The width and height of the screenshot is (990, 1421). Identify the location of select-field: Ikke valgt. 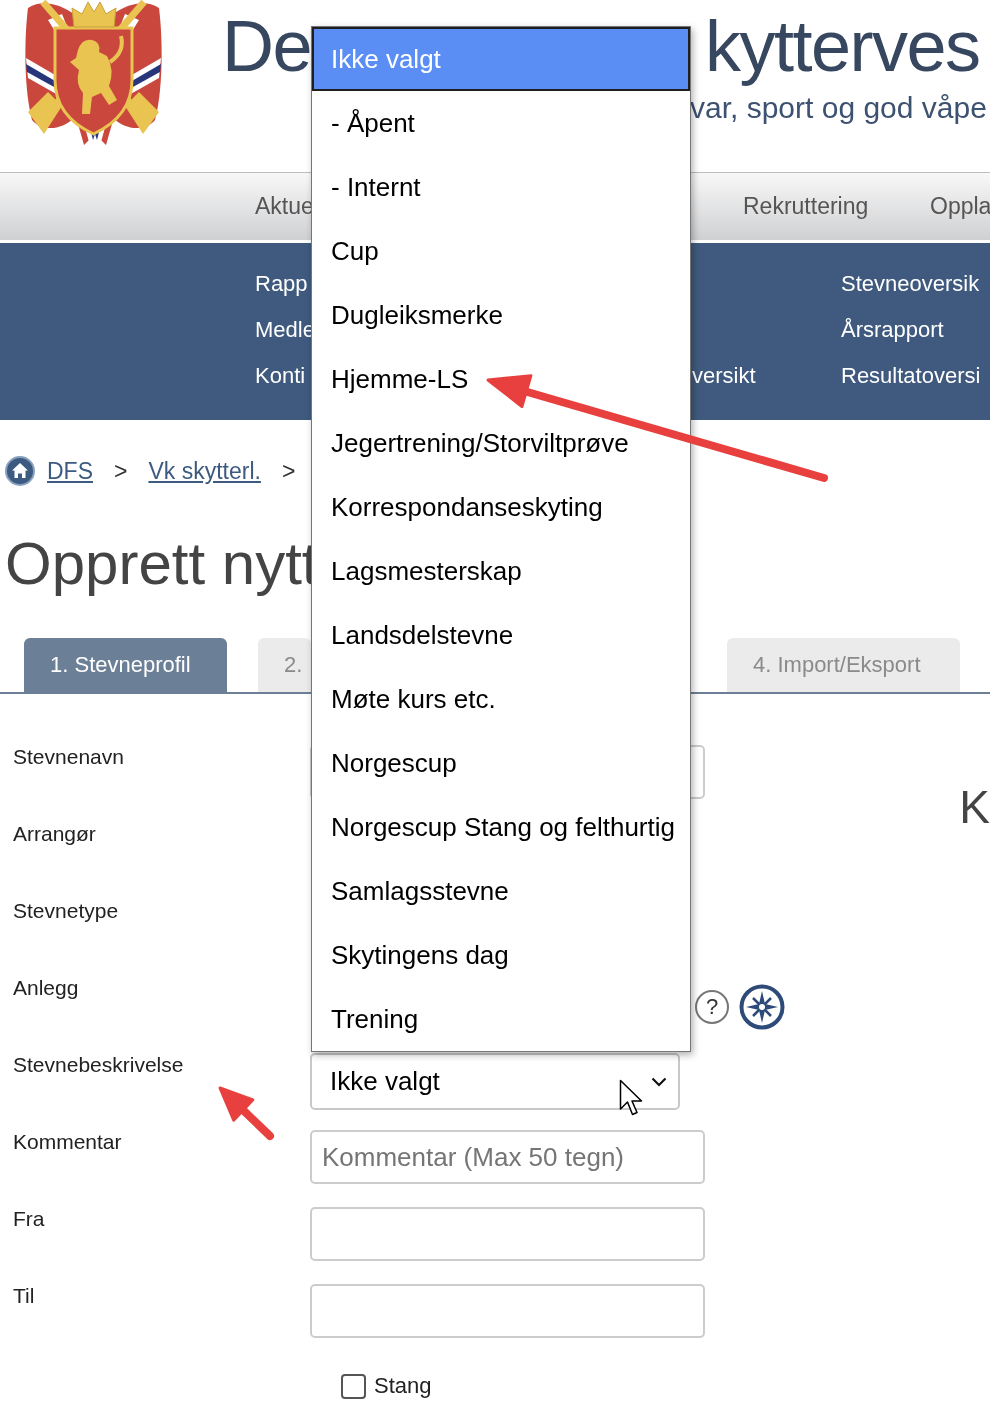
(495, 1081).